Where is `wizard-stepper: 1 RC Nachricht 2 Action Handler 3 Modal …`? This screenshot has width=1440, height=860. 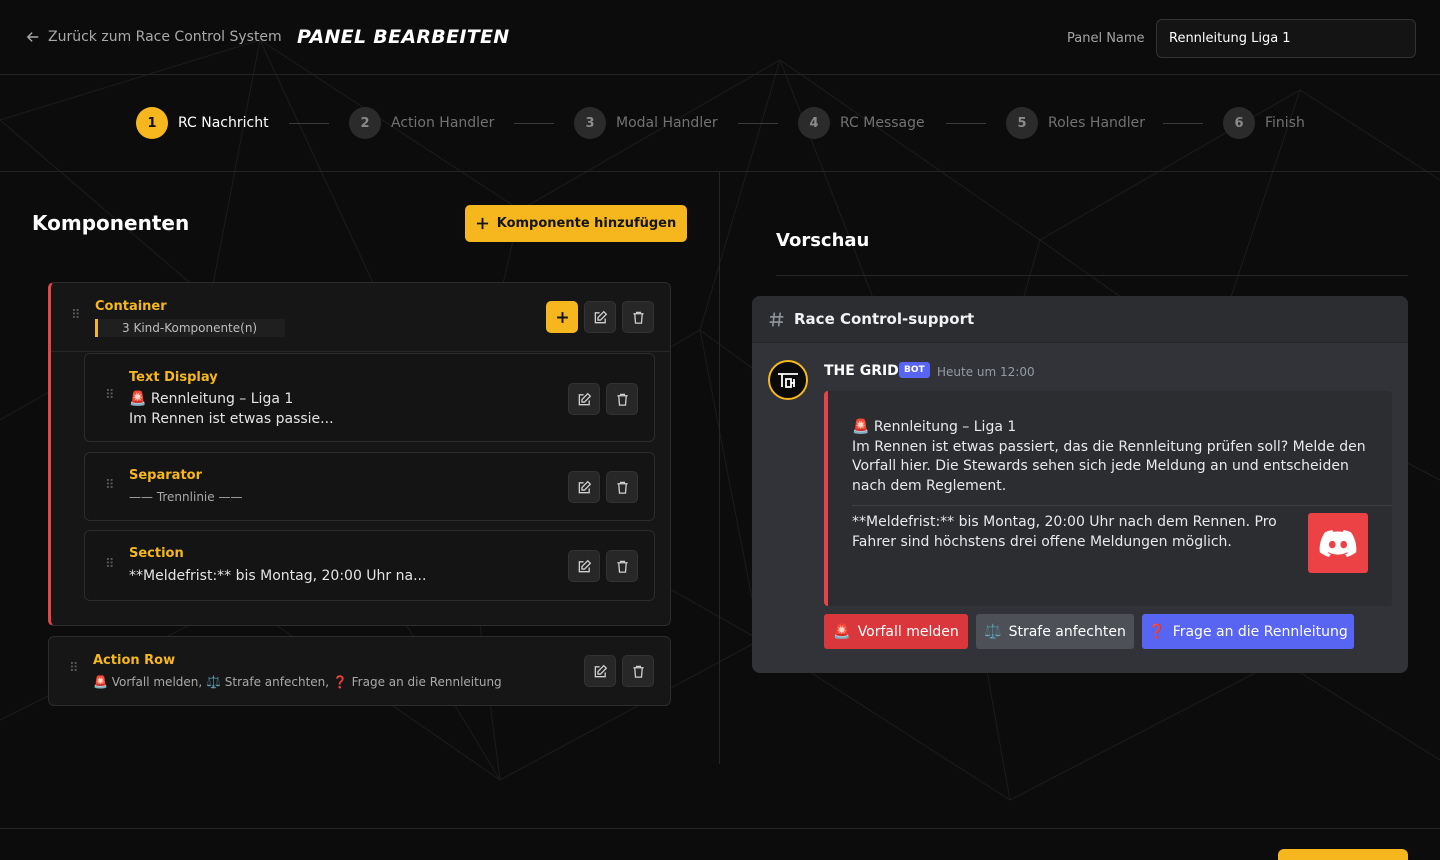 wizard-stepper: 1 RC Nachricht 2 Action Handler 3 Modal … is located at coordinates (720, 124).